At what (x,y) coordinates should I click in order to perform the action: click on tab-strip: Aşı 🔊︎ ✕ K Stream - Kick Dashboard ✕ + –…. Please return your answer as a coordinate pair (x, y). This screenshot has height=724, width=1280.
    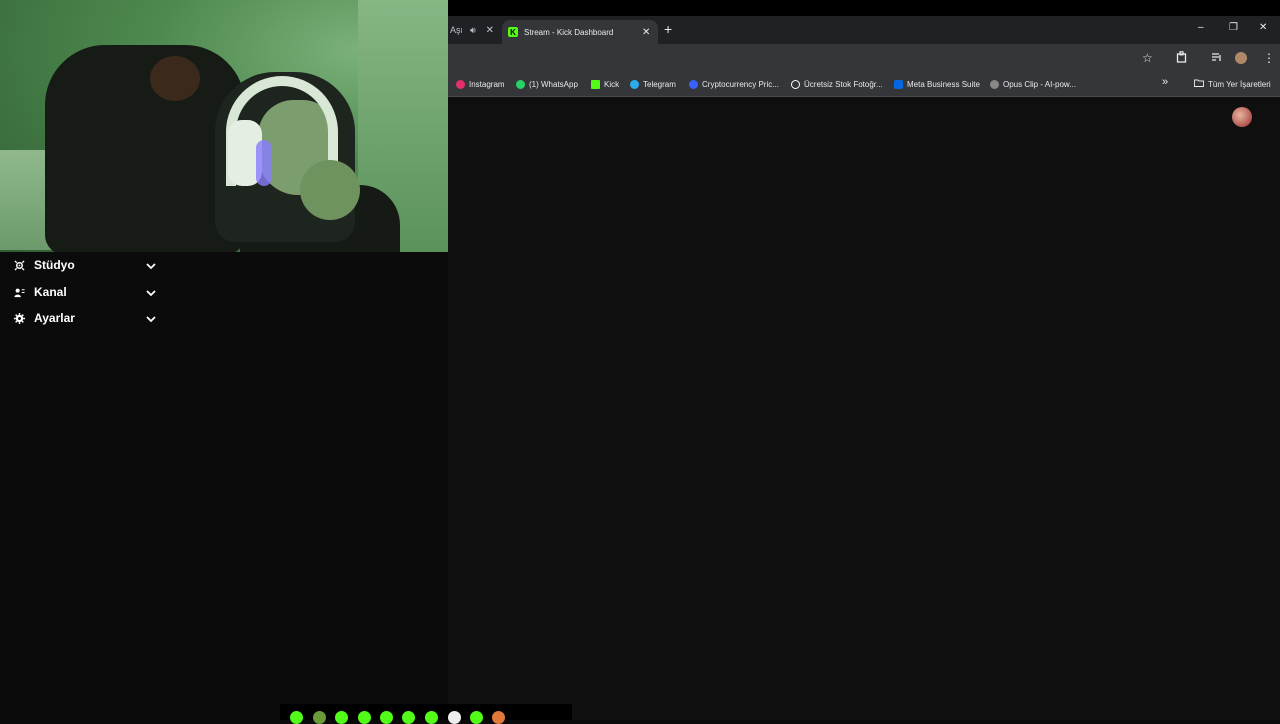
    Looking at the image, I should click on (864, 30).